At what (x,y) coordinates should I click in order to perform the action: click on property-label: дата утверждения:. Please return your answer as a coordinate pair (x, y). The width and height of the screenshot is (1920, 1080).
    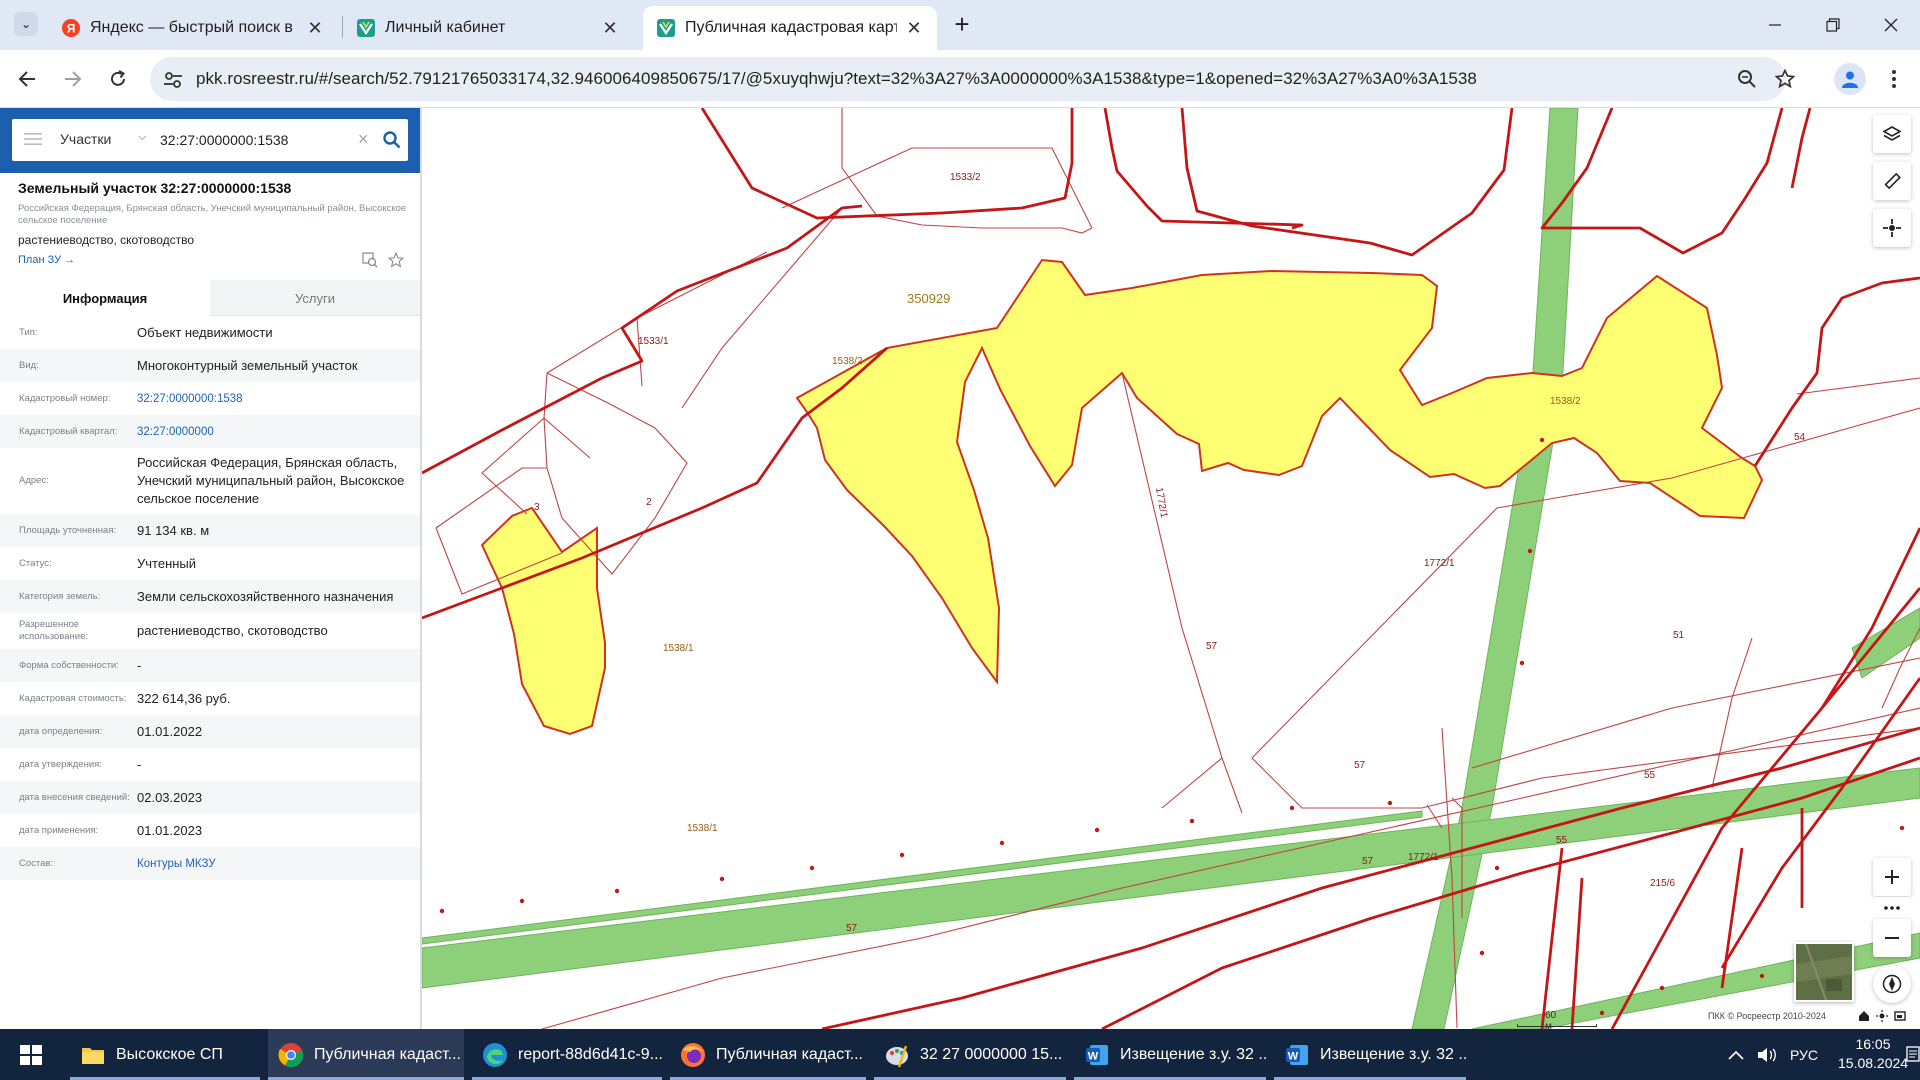
    Looking at the image, I should click on (60, 764).